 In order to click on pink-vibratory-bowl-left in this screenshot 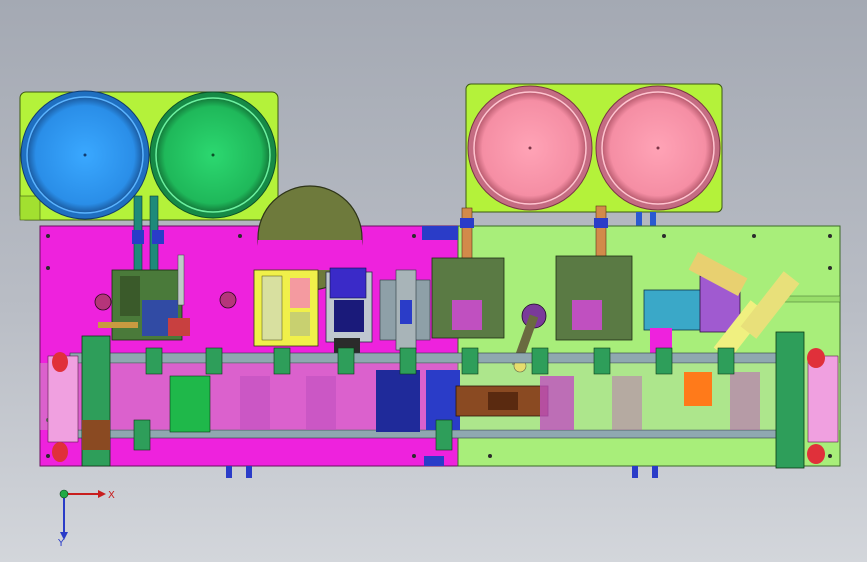, I will do `click(530, 148)`.